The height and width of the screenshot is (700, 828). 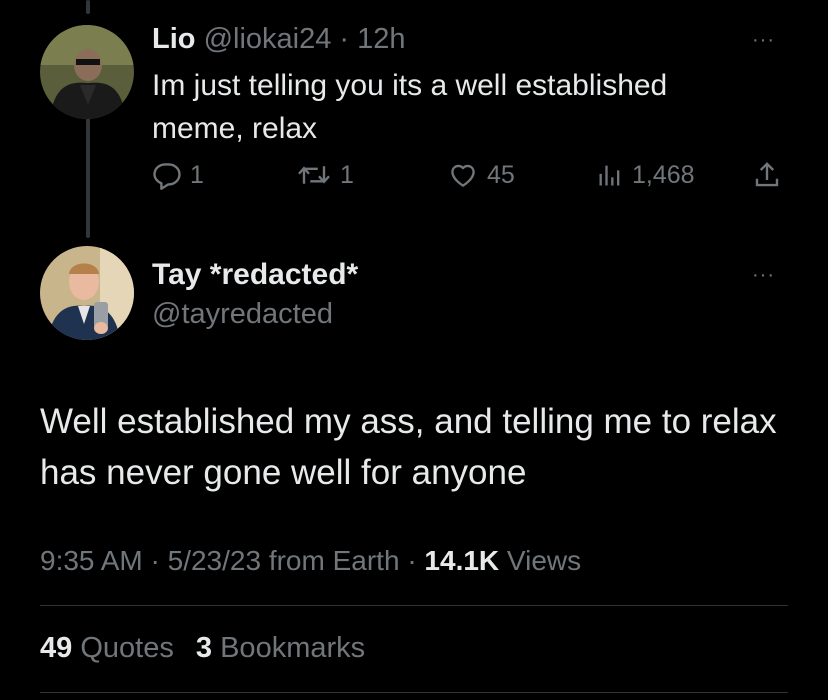 What do you see at coordinates (214, 560) in the screenshot?
I see `tweet-date: 5/23/23` at bounding box center [214, 560].